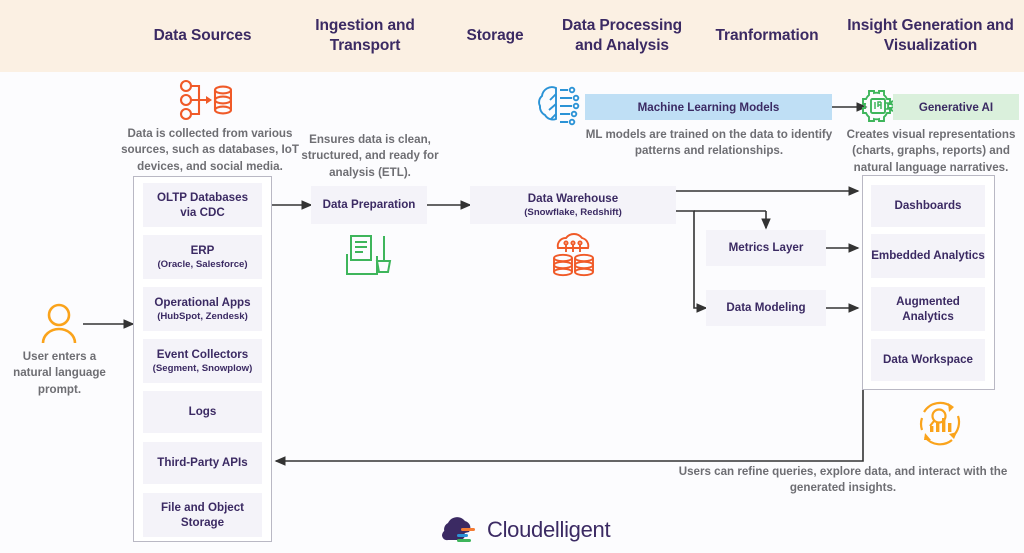 Image resolution: width=1024 pixels, height=553 pixels. I want to click on node-data-preparation: Data Preparation, so click(369, 205).